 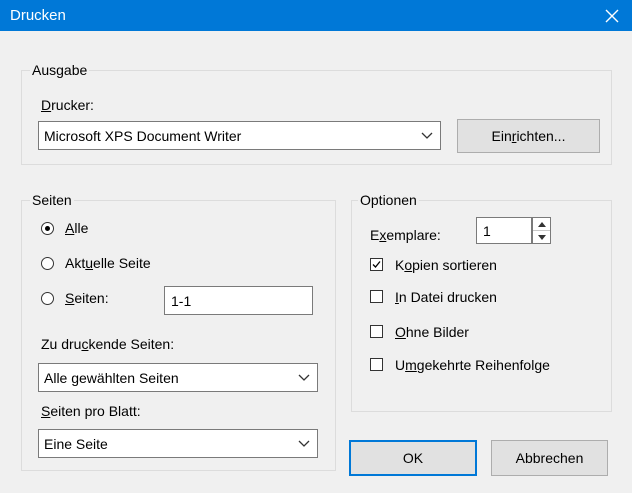 What do you see at coordinates (376, 364) in the screenshot?
I see `reverse-order-checkbox` at bounding box center [376, 364].